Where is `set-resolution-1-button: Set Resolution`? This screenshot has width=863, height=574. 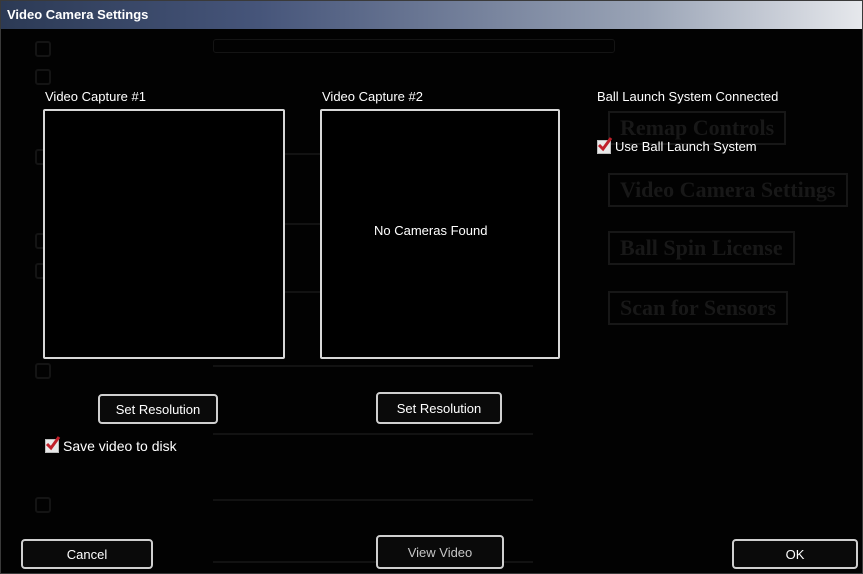
set-resolution-1-button: Set Resolution is located at coordinates (158, 409).